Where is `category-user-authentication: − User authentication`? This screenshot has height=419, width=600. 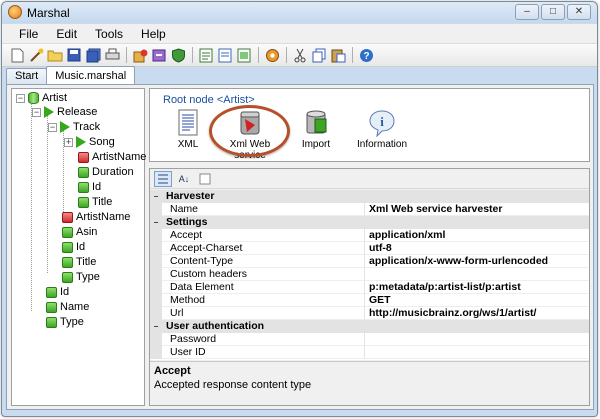 category-user-authentication: − User authentication is located at coordinates (369, 326).